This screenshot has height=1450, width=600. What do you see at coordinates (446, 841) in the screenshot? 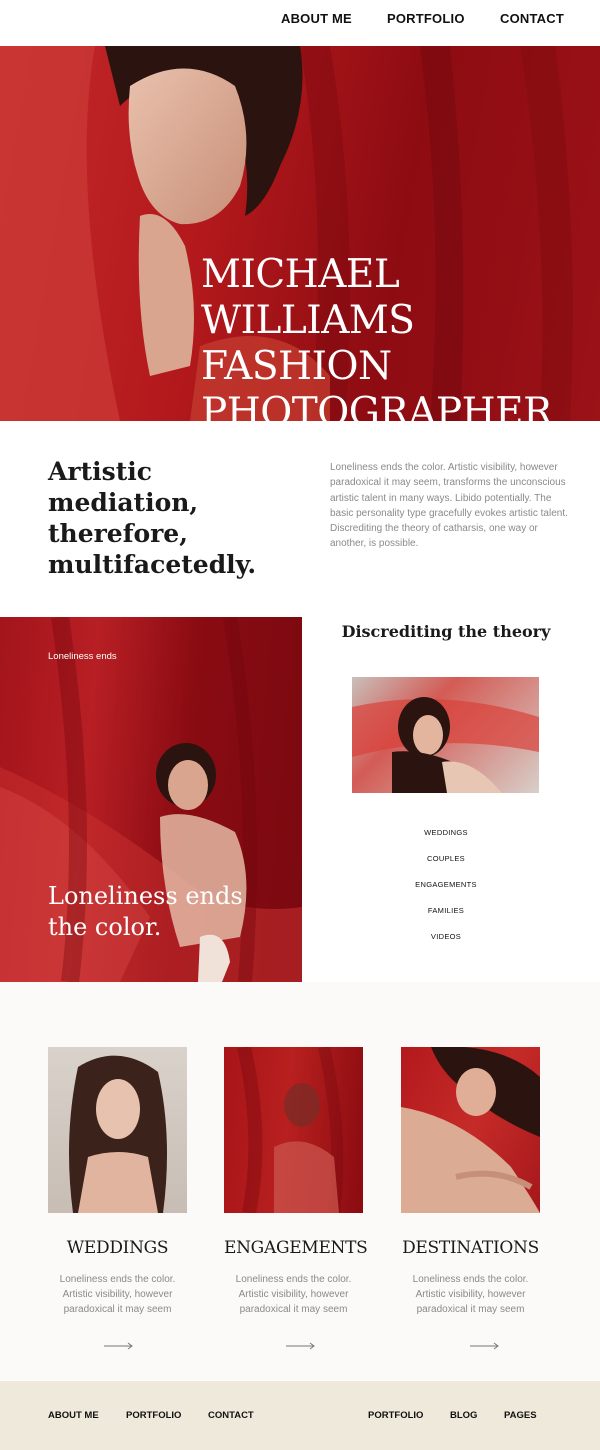
I see `menu-item-weddings: WEDDINGS` at bounding box center [446, 841].